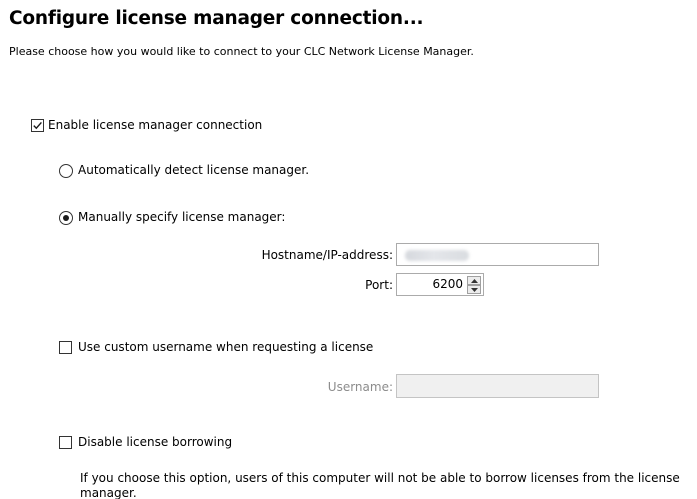 The width and height of the screenshot is (697, 499). I want to click on redacted-hostname-value, so click(437, 255).